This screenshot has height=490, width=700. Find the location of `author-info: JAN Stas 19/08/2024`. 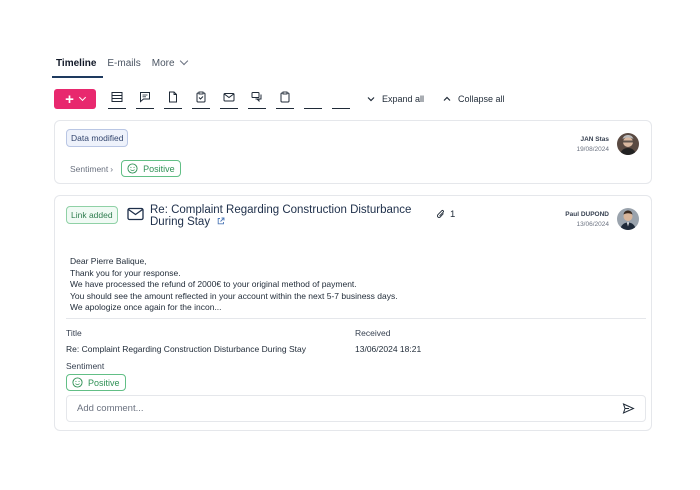

author-info: JAN Stas 19/08/2024 is located at coordinates (592, 145).